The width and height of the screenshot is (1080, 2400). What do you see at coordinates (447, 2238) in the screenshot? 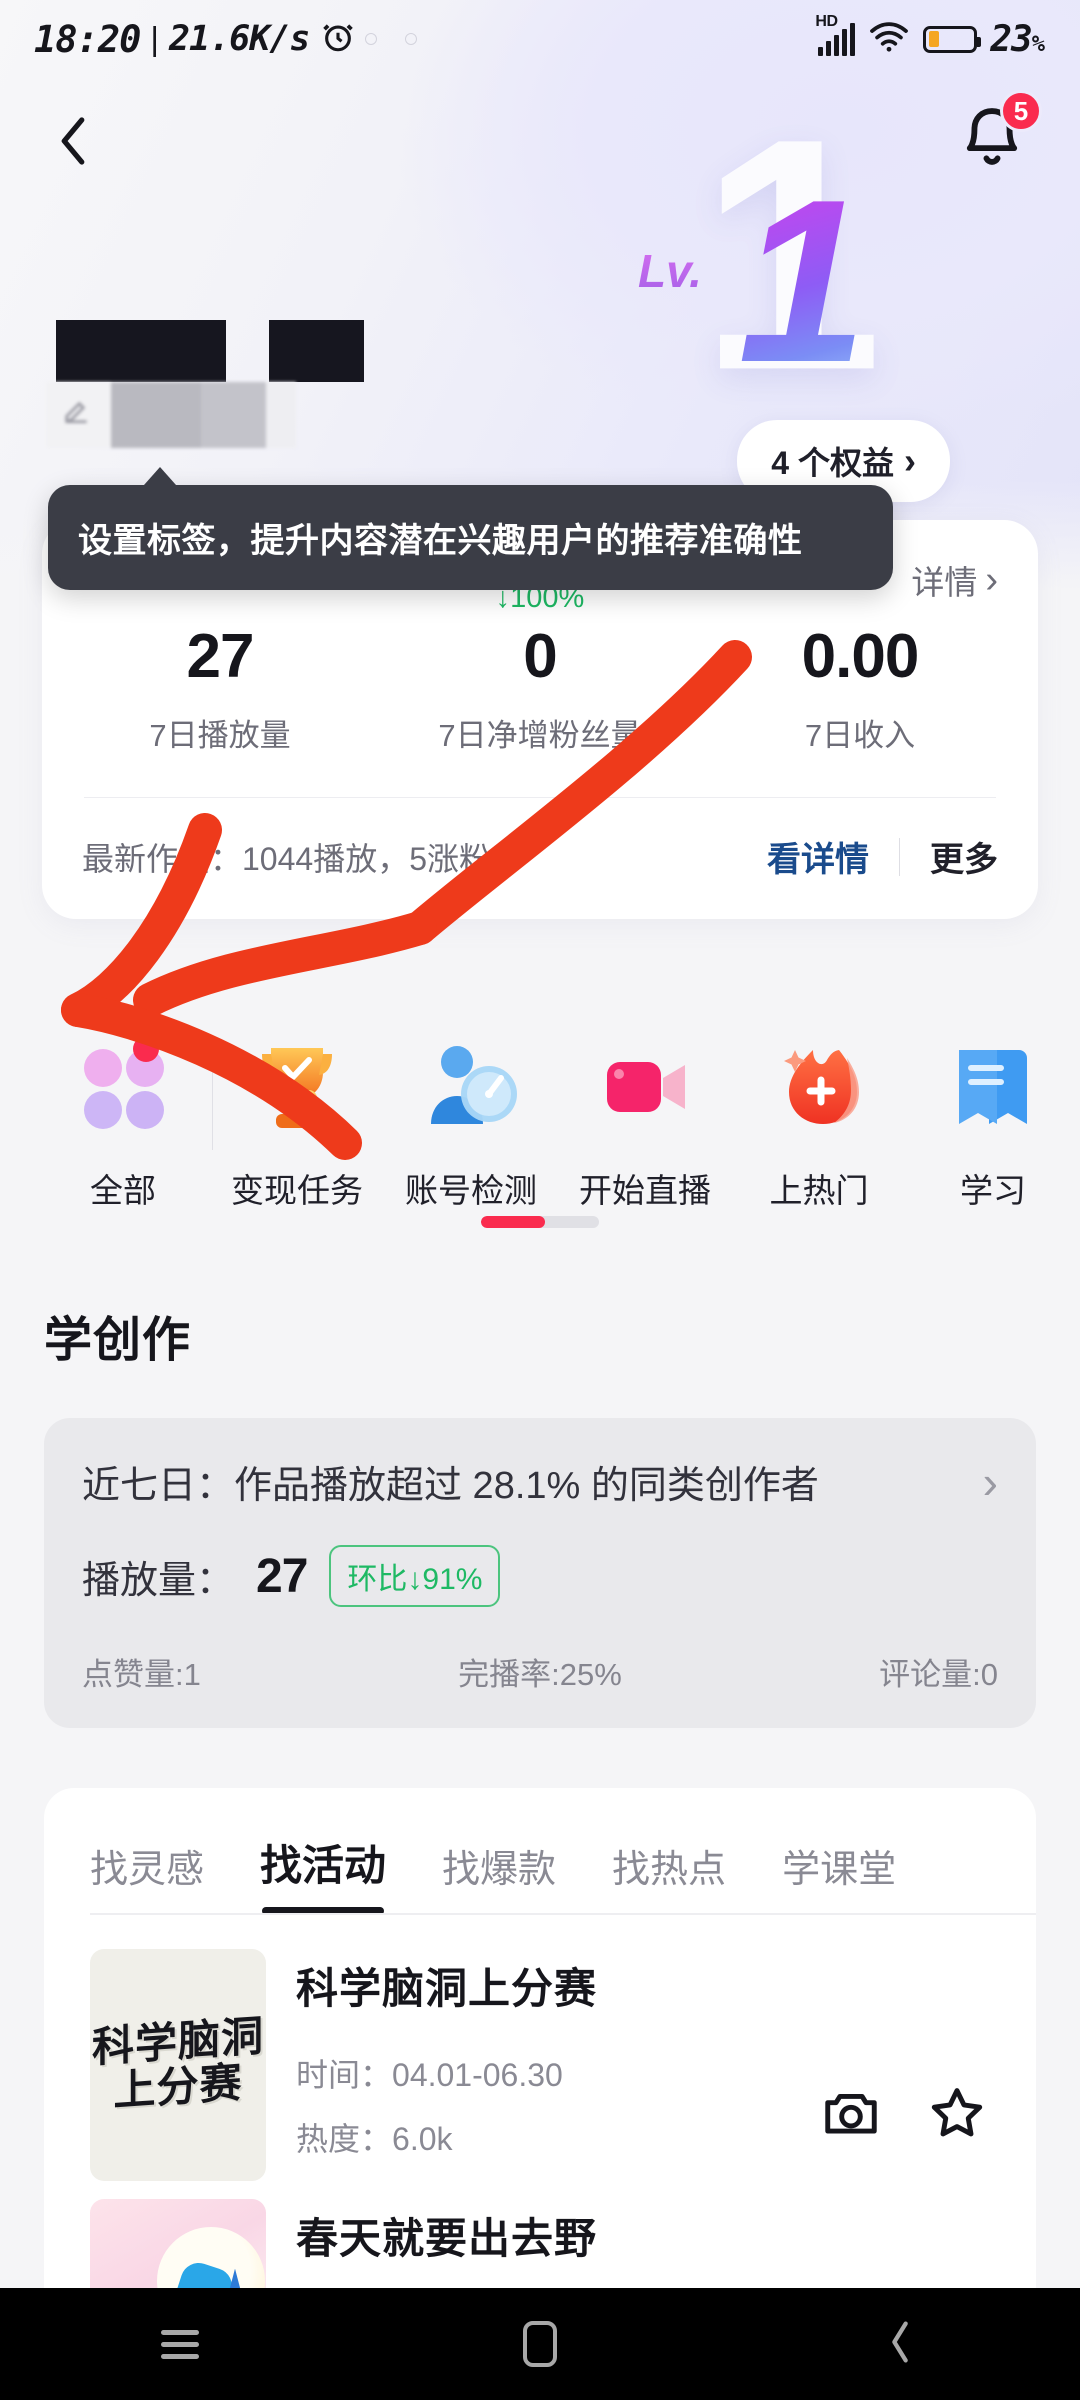
I see `activity-title: 春天就要出去野` at bounding box center [447, 2238].